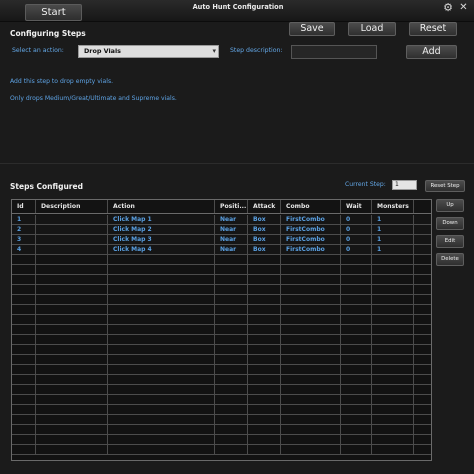 The height and width of the screenshot is (474, 474). Describe the element at coordinates (393, 206) in the screenshot. I see `column-header-monsters: Monsters` at that location.